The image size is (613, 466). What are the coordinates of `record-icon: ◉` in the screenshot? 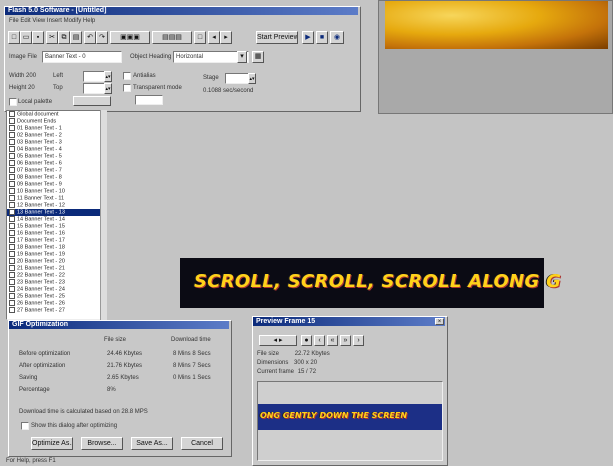 It's located at (337, 37).